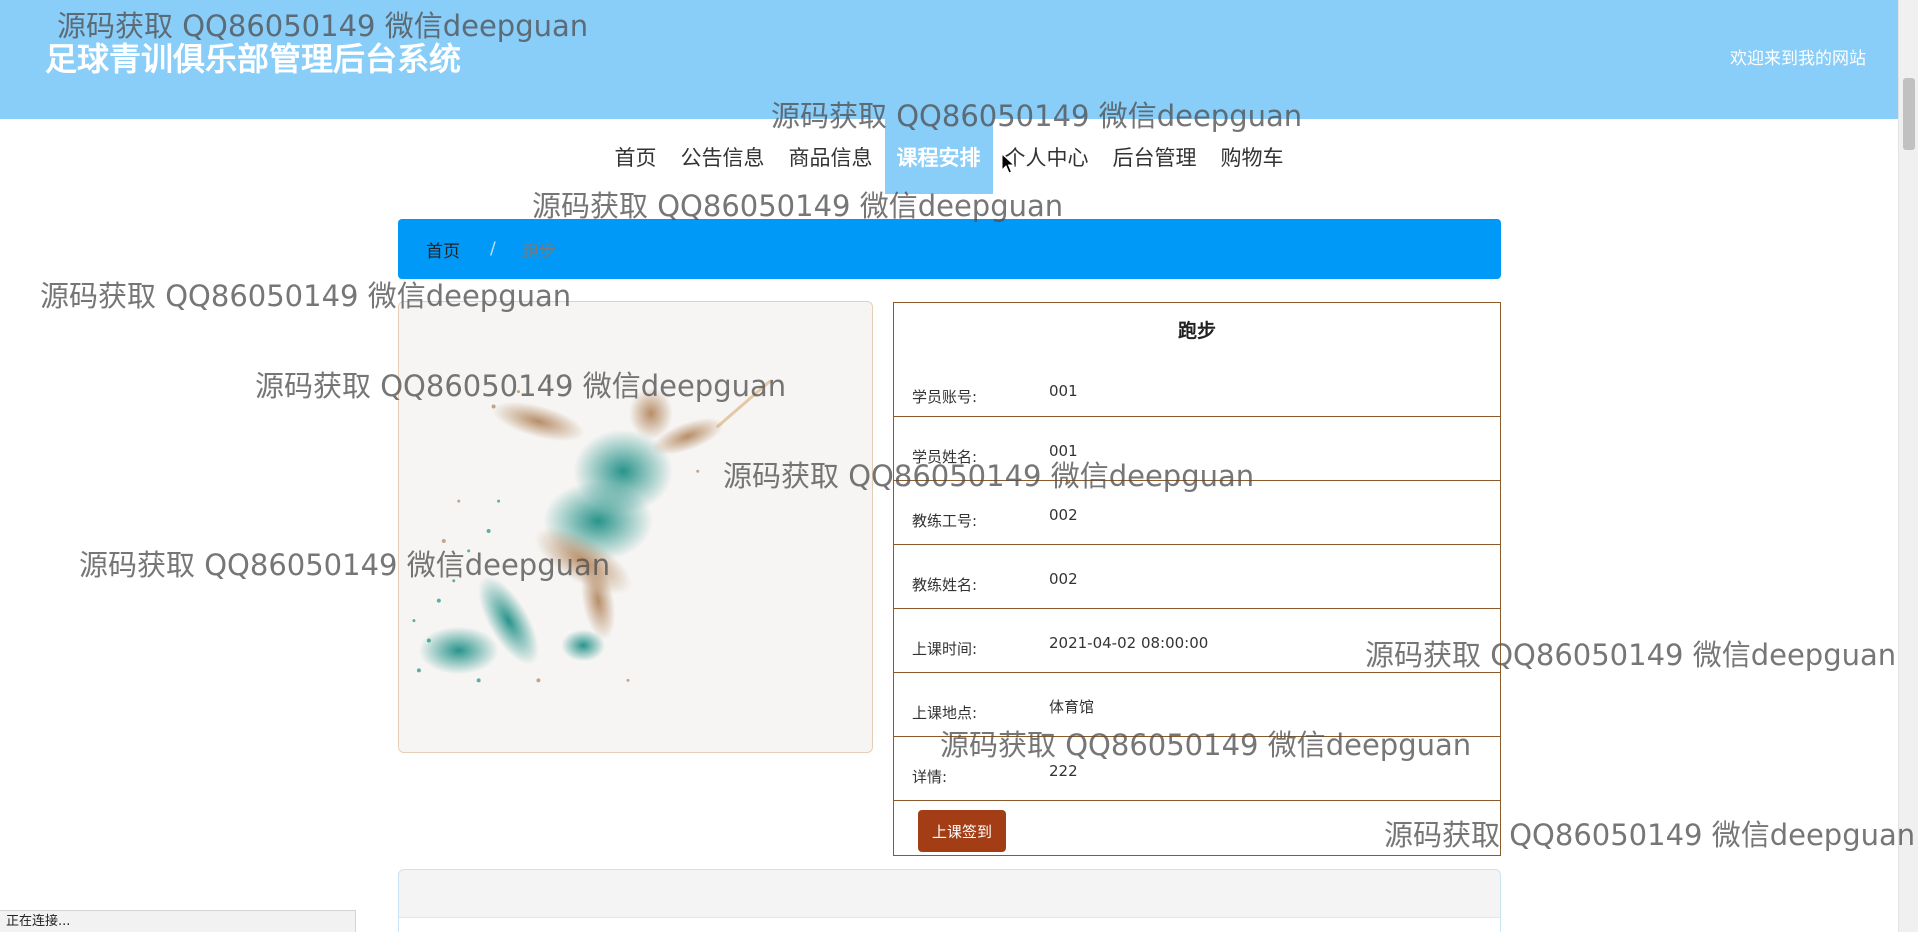 This screenshot has width=1918, height=932. What do you see at coordinates (1908, 466) in the screenshot?
I see `page-scrollbar` at bounding box center [1908, 466].